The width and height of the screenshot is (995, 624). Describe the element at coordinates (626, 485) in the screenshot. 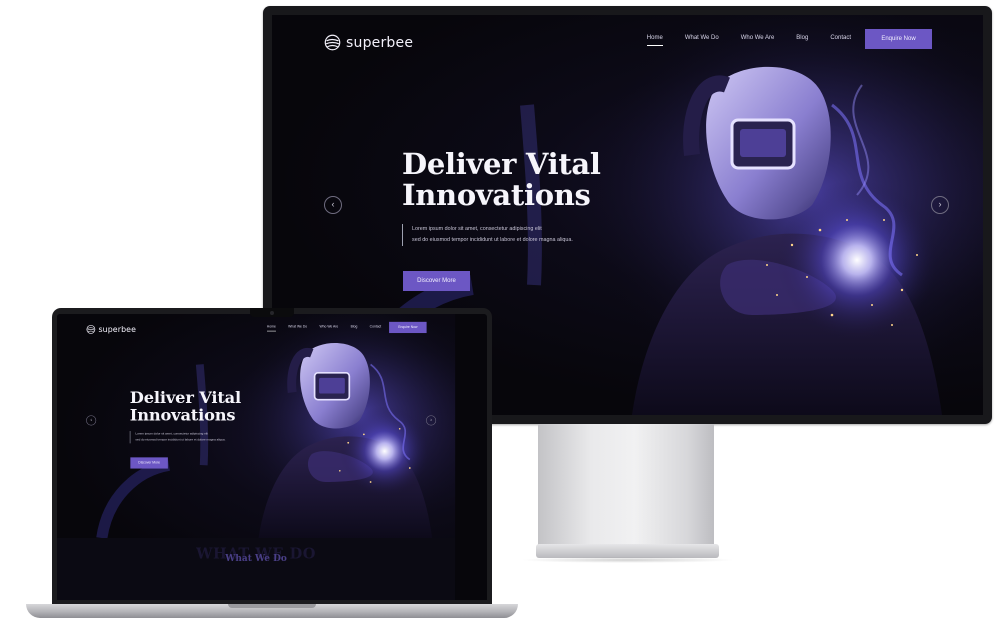

I see `monitor-stand` at that location.